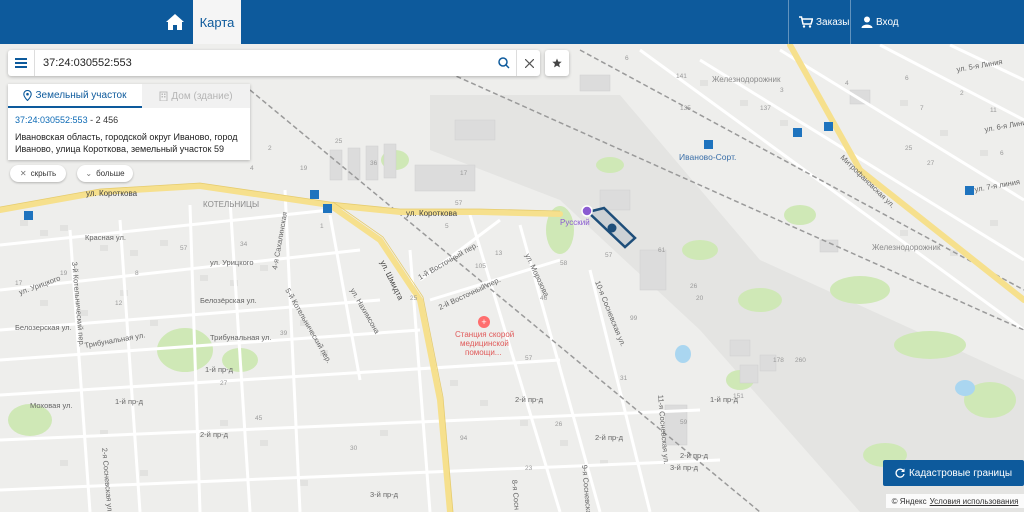 Image resolution: width=1024 pixels, height=512 pixels. Describe the element at coordinates (765, 108) in the screenshot. I see `house-number: 137` at that location.